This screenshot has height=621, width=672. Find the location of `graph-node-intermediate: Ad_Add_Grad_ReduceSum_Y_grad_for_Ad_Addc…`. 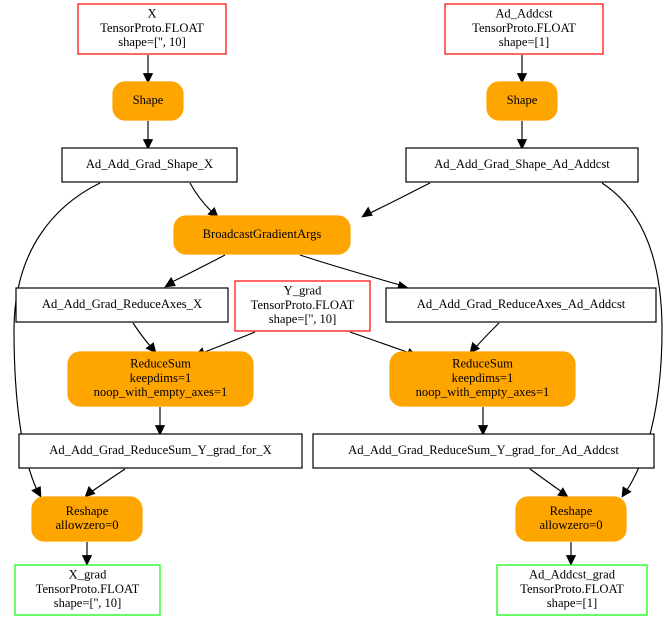

graph-node-intermediate: Ad_Add_Grad_ReduceSum_Y_grad_for_Ad_Addc… is located at coordinates (483, 451).